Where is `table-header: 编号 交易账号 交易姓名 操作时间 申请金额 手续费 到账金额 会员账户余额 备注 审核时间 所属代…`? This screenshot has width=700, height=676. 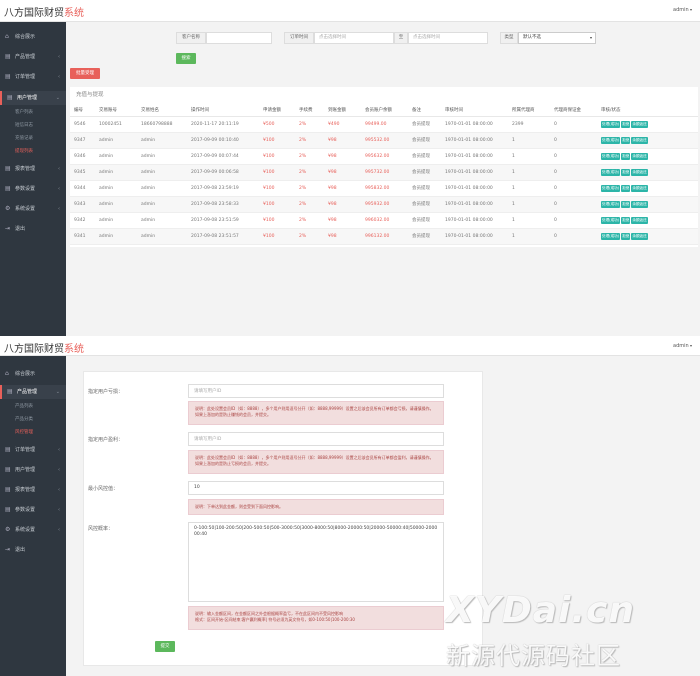 table-header: 编号 交易账号 交易姓名 操作时间 申请金额 手续费 到账金额 会员账户余额 备注 审核时间 所属代… is located at coordinates (384, 111).